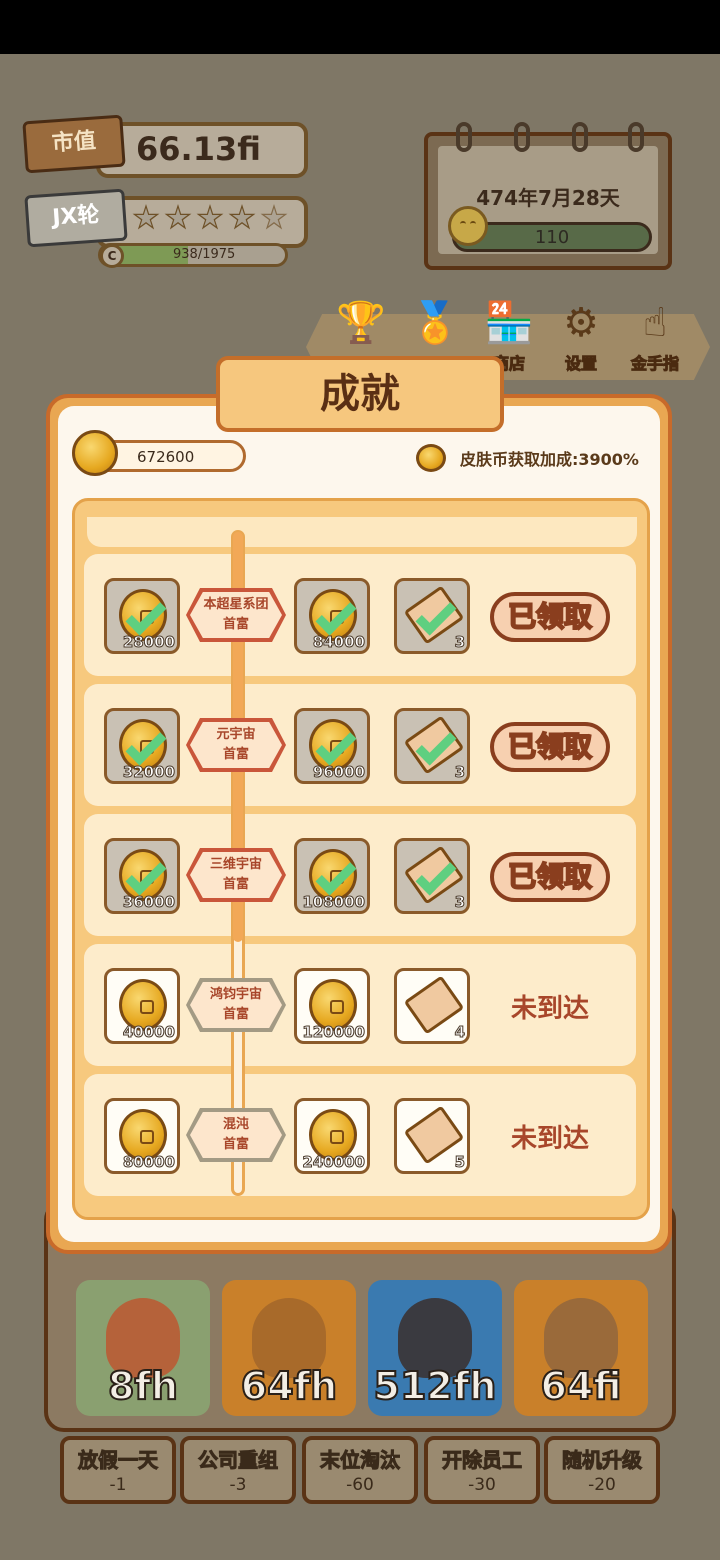 This screenshot has height=1560, width=720. Describe the element at coordinates (435, 1348) in the screenshot. I see `employee-card: 512fh` at that location.